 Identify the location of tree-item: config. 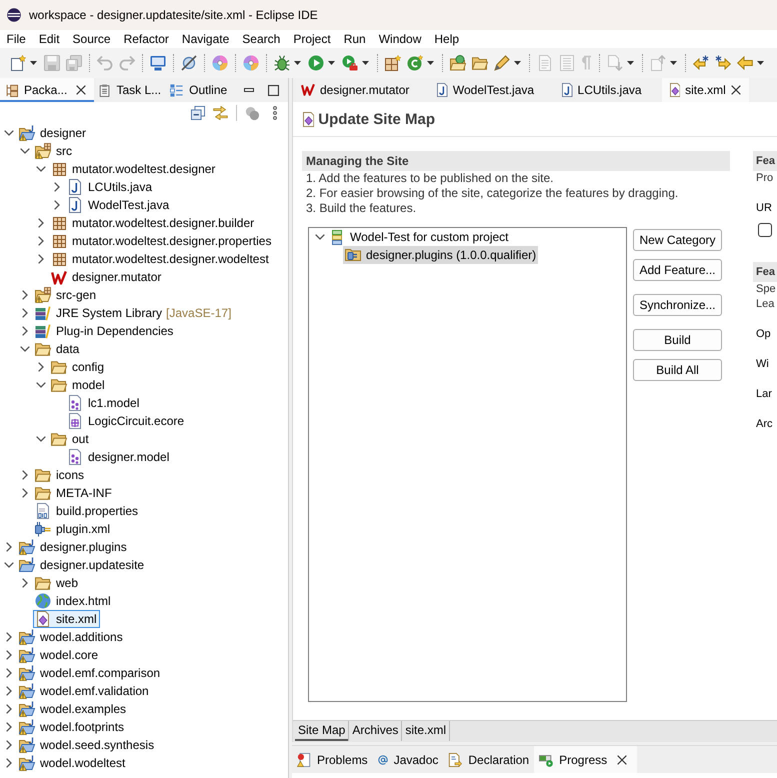
(78, 367).